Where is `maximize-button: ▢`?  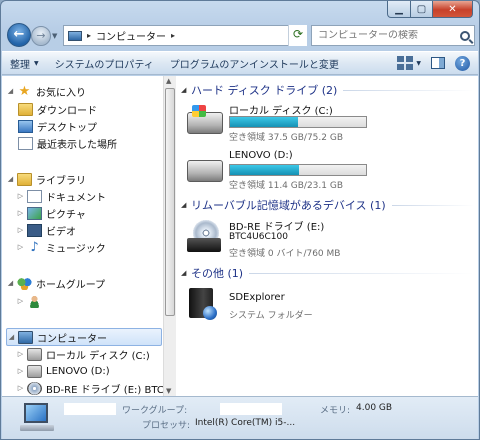
maximize-button: ▢ is located at coordinates (422, 9).